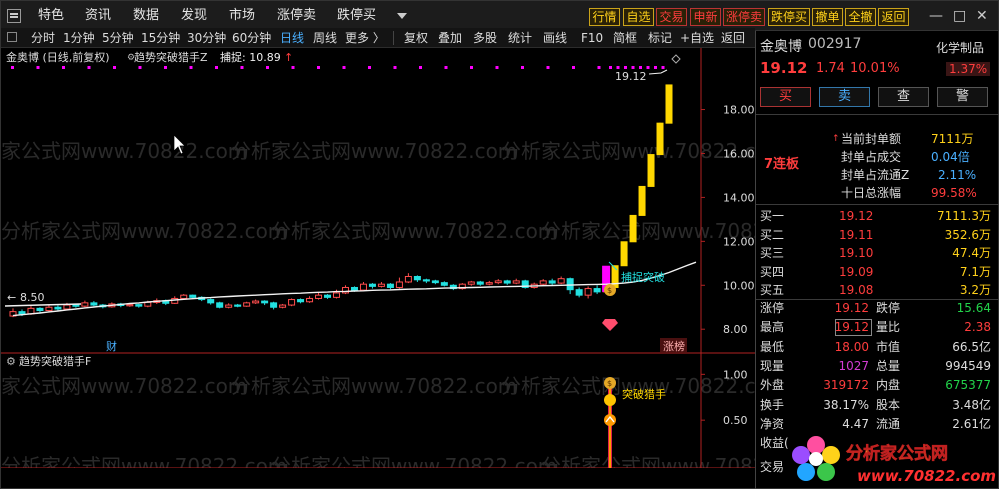 The width and height of the screenshot is (999, 489). Describe the element at coordinates (893, 17) in the screenshot. I see `quick-button-返回: 返回` at that location.